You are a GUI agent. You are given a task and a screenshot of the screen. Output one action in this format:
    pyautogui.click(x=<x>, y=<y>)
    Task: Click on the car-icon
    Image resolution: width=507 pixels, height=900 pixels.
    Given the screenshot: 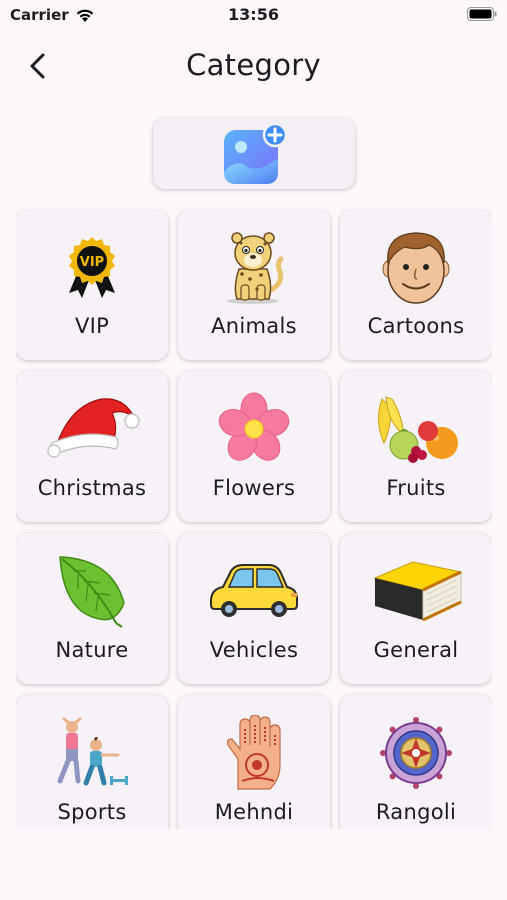 What is the action you would take?
    pyautogui.click(x=254, y=590)
    